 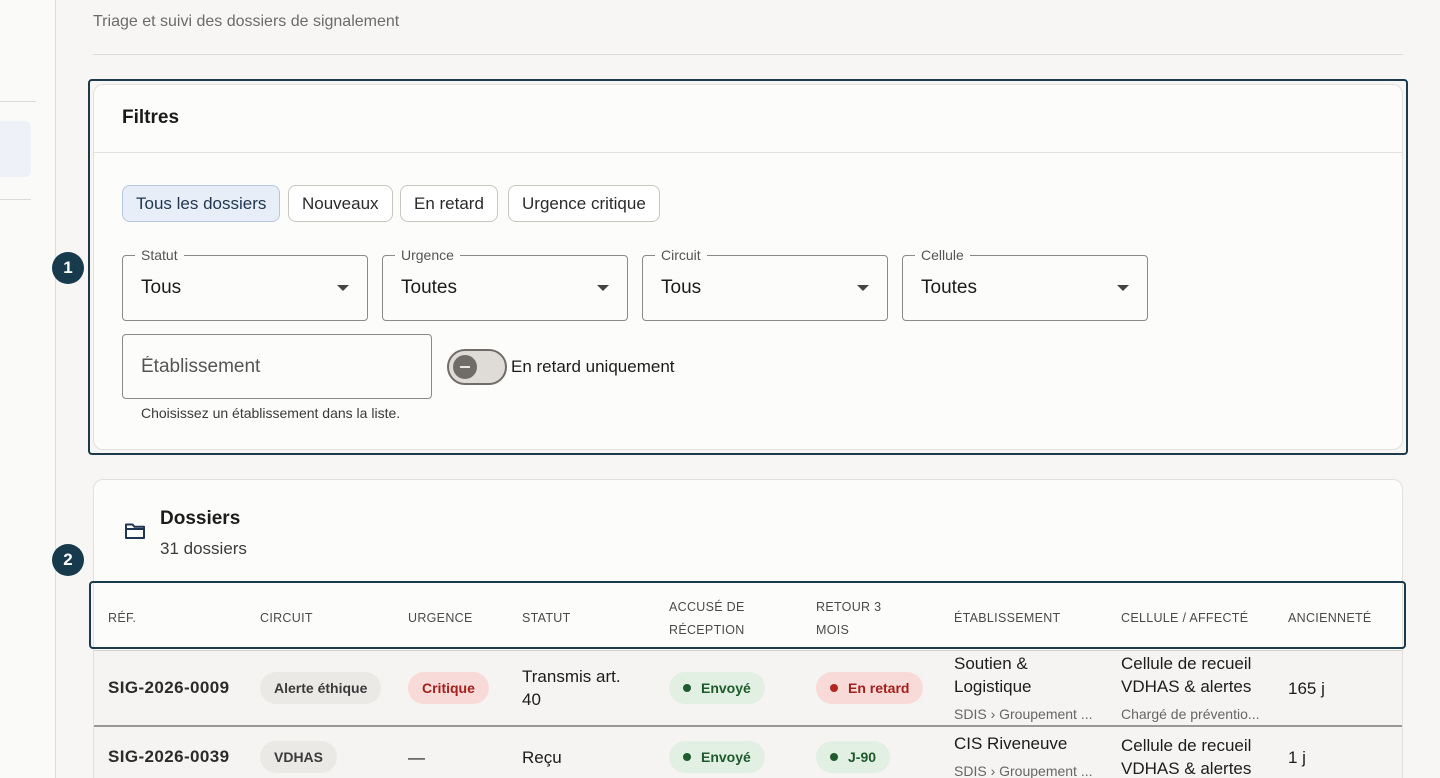 What do you see at coordinates (584, 203) in the screenshot?
I see `chip-urgence-critique: Urgence critique` at bounding box center [584, 203].